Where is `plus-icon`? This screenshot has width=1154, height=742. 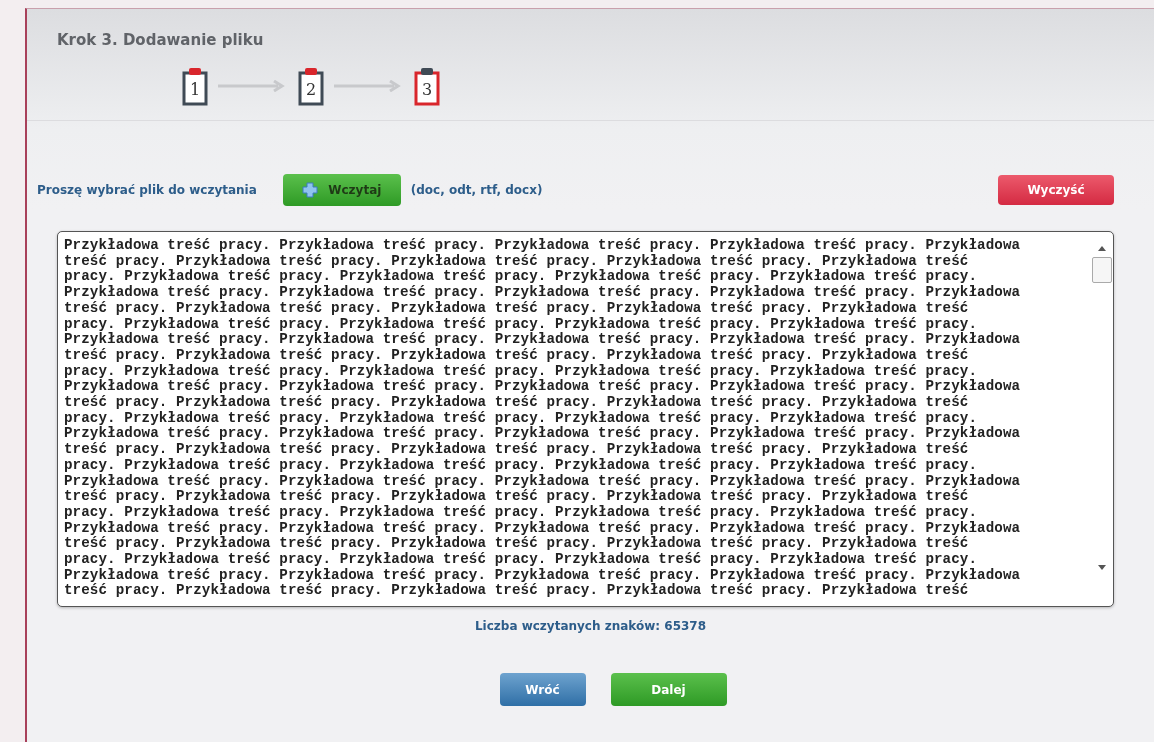
plus-icon is located at coordinates (310, 190).